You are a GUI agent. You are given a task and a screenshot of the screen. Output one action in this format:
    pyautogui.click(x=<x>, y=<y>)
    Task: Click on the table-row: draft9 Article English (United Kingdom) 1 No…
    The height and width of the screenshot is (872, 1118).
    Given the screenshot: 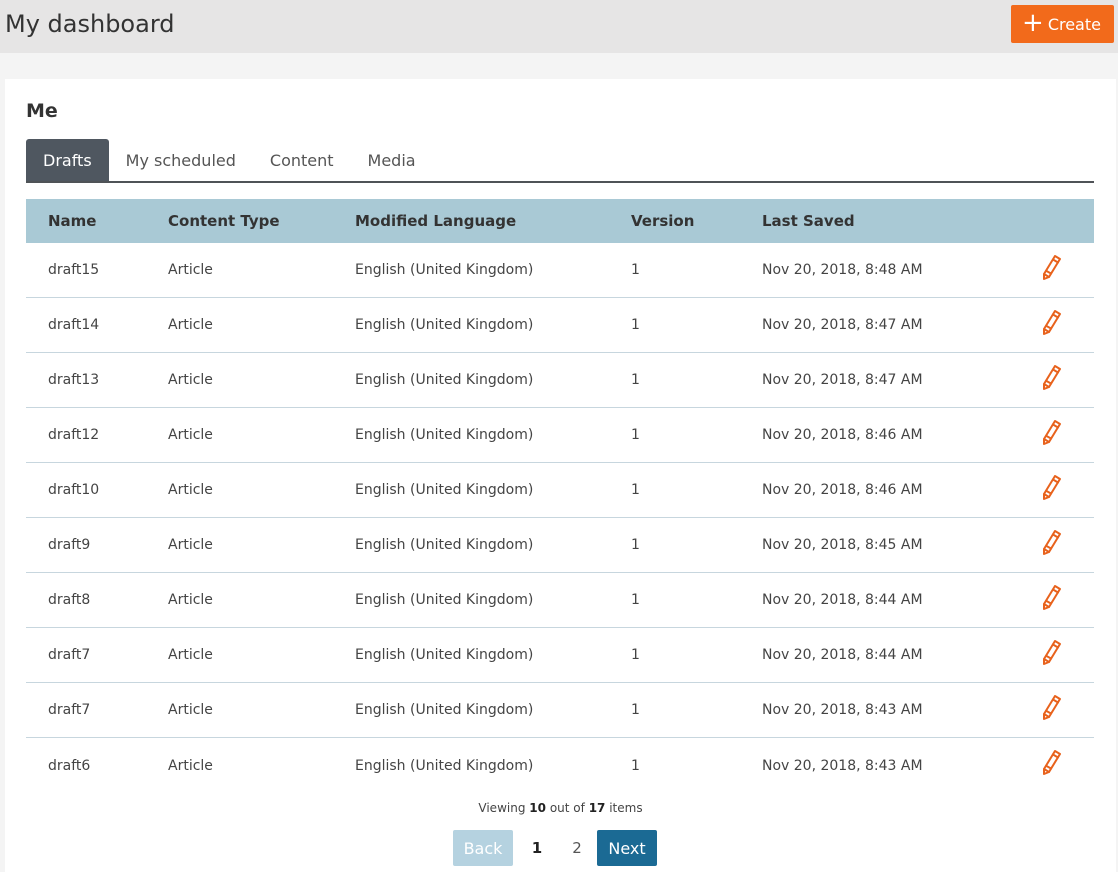 What is the action you would take?
    pyautogui.click(x=560, y=545)
    